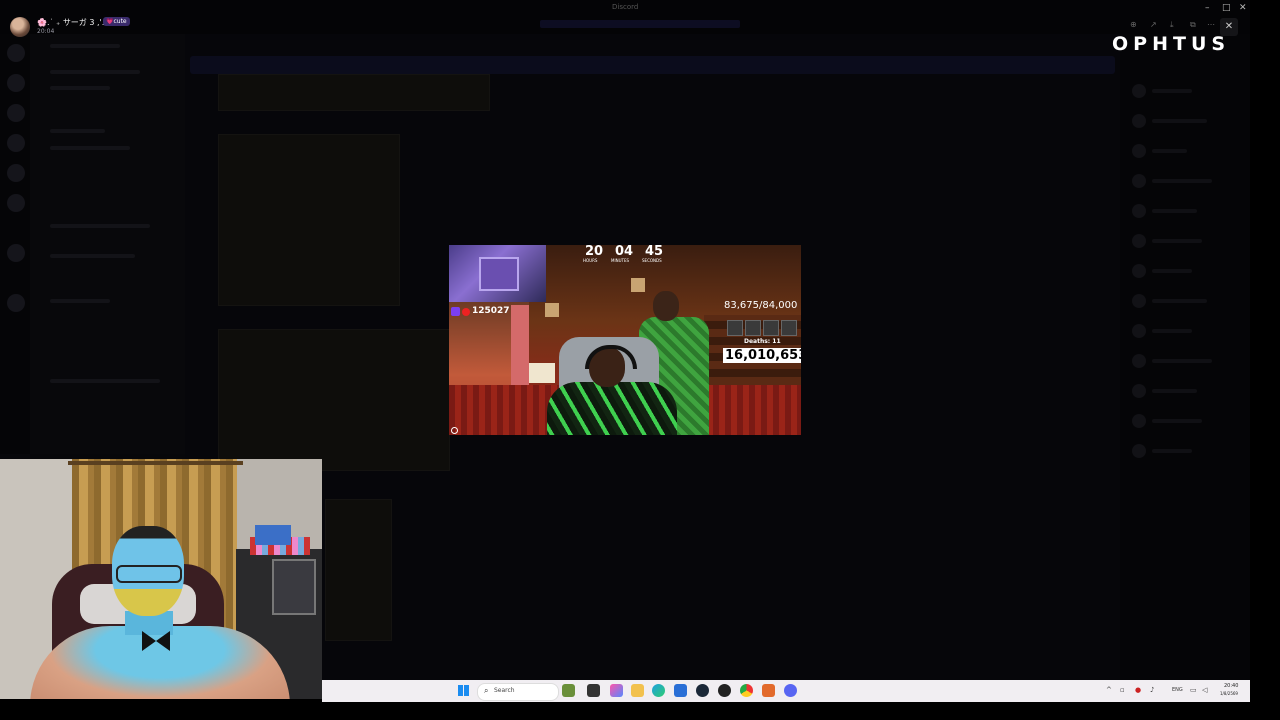 Image resolution: width=1280 pixels, height=720 pixels. Describe the element at coordinates (1109, 690) in the screenshot. I see `chevron-up-icon: ^` at that location.